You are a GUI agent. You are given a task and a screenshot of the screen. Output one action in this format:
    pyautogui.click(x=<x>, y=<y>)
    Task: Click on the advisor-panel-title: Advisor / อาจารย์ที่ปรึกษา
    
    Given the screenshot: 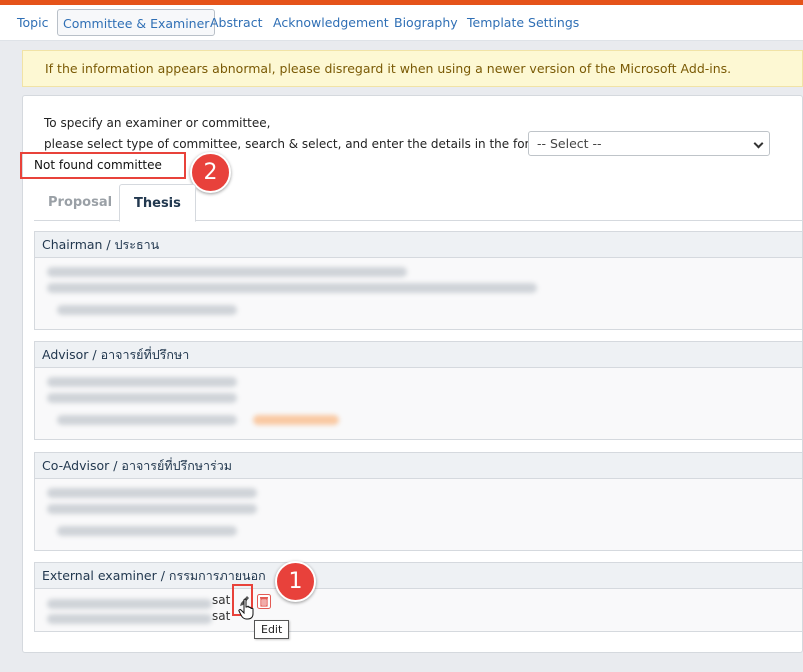 What is the action you would take?
    pyautogui.click(x=418, y=355)
    